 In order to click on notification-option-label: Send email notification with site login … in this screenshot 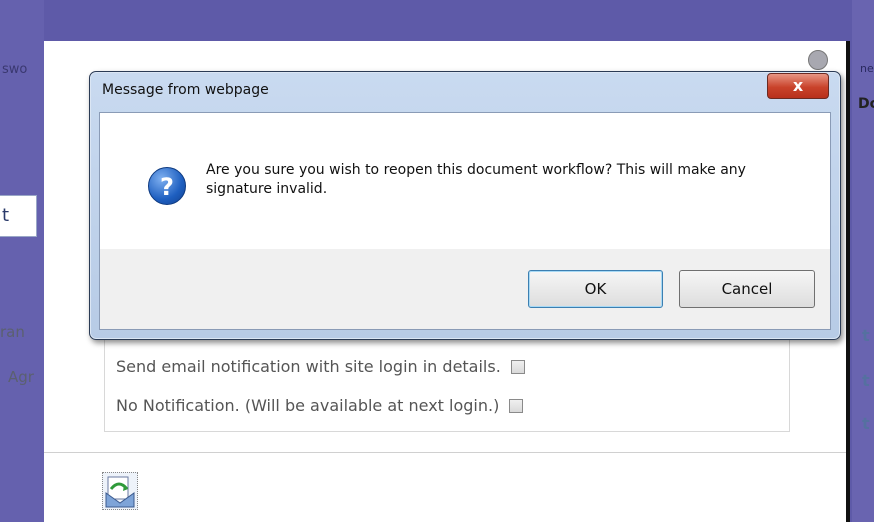, I will do `click(308, 366)`.